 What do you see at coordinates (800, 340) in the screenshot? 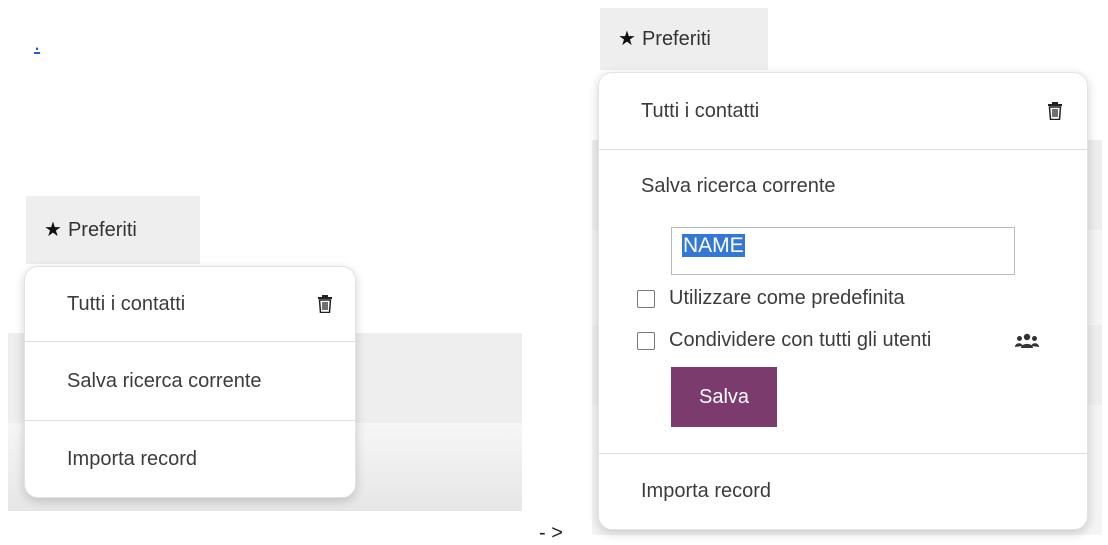
I see `share-label: Condividere con tutti gli utenti` at bounding box center [800, 340].